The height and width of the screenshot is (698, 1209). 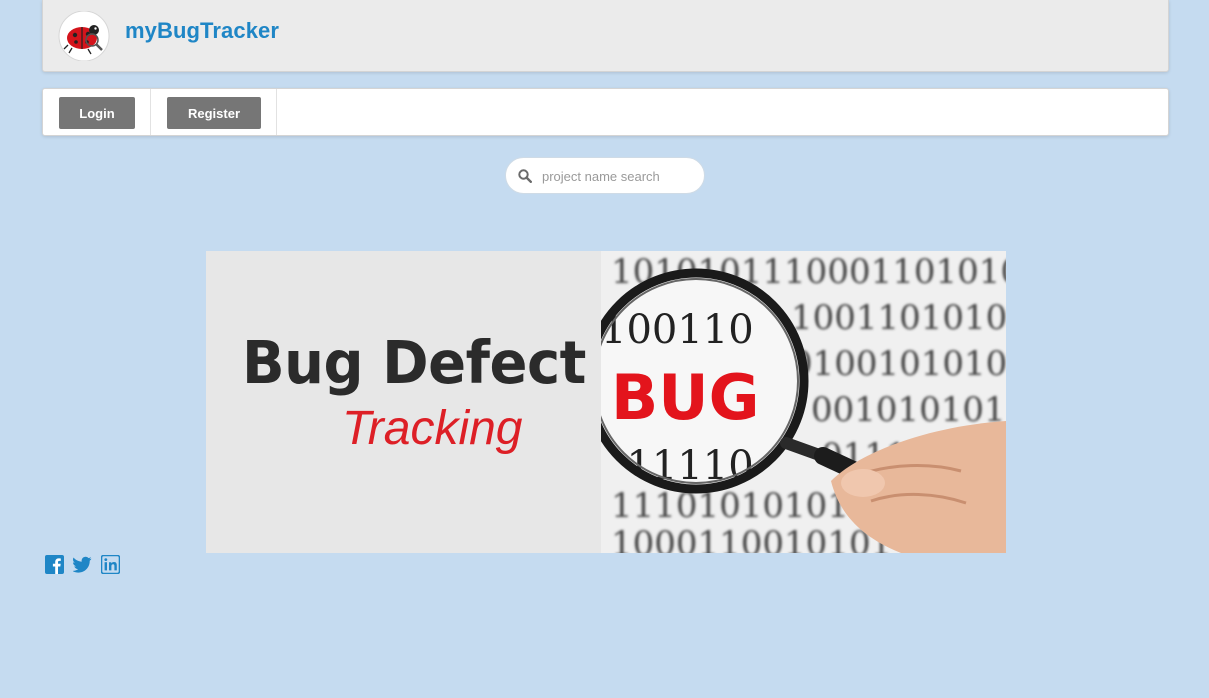 I want to click on banner-text-panel: Bug Defect Tracking, so click(x=406, y=402).